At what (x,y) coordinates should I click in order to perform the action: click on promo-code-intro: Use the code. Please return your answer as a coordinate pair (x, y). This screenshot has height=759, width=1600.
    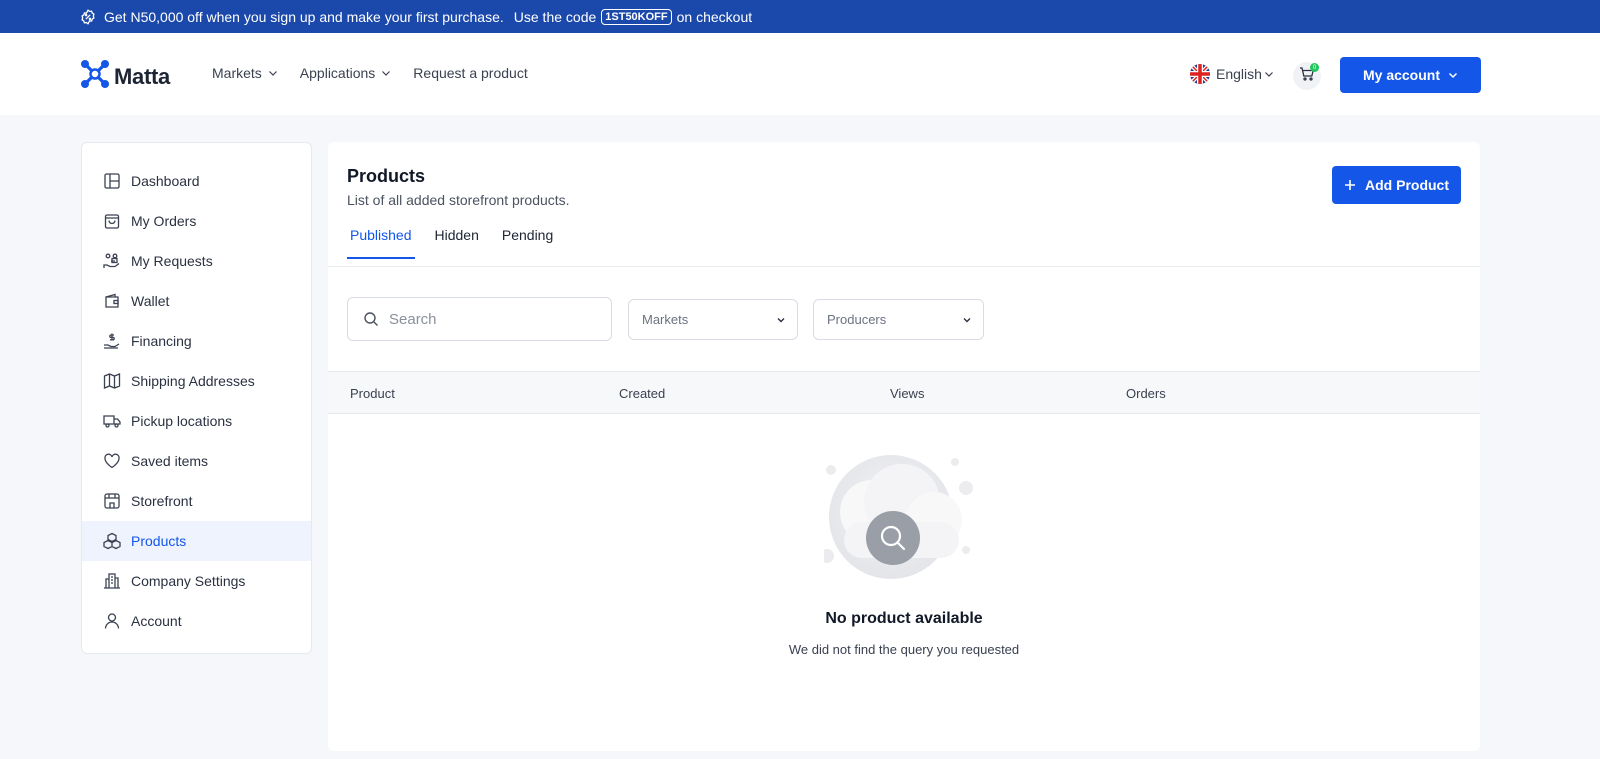
    Looking at the image, I should click on (555, 16).